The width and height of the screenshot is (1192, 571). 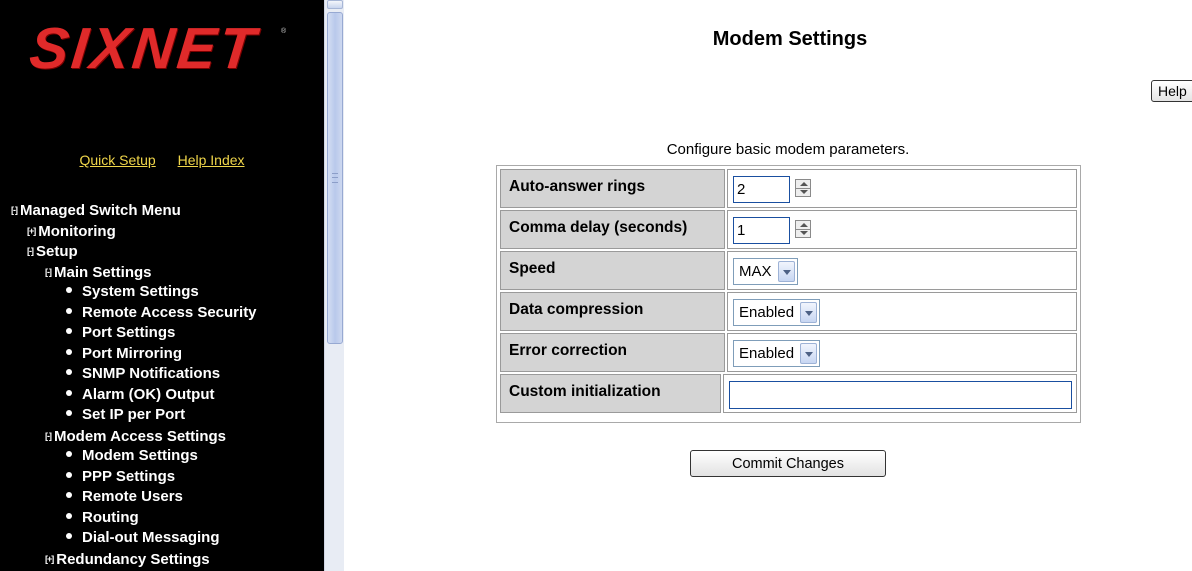 I want to click on menu-item-remote-access-security: Remote Access Security, so click(x=134, y=313).